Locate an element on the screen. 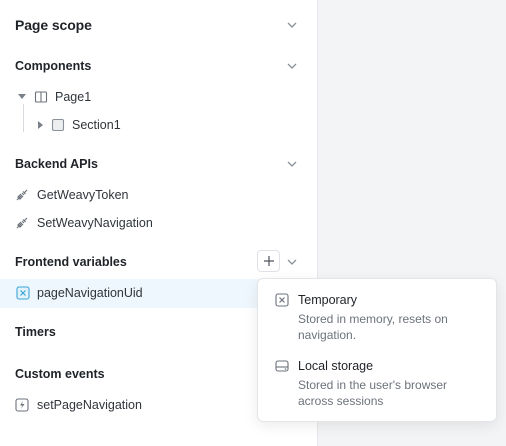 This screenshot has height=446, width=506. page-icon is located at coordinates (41, 97).